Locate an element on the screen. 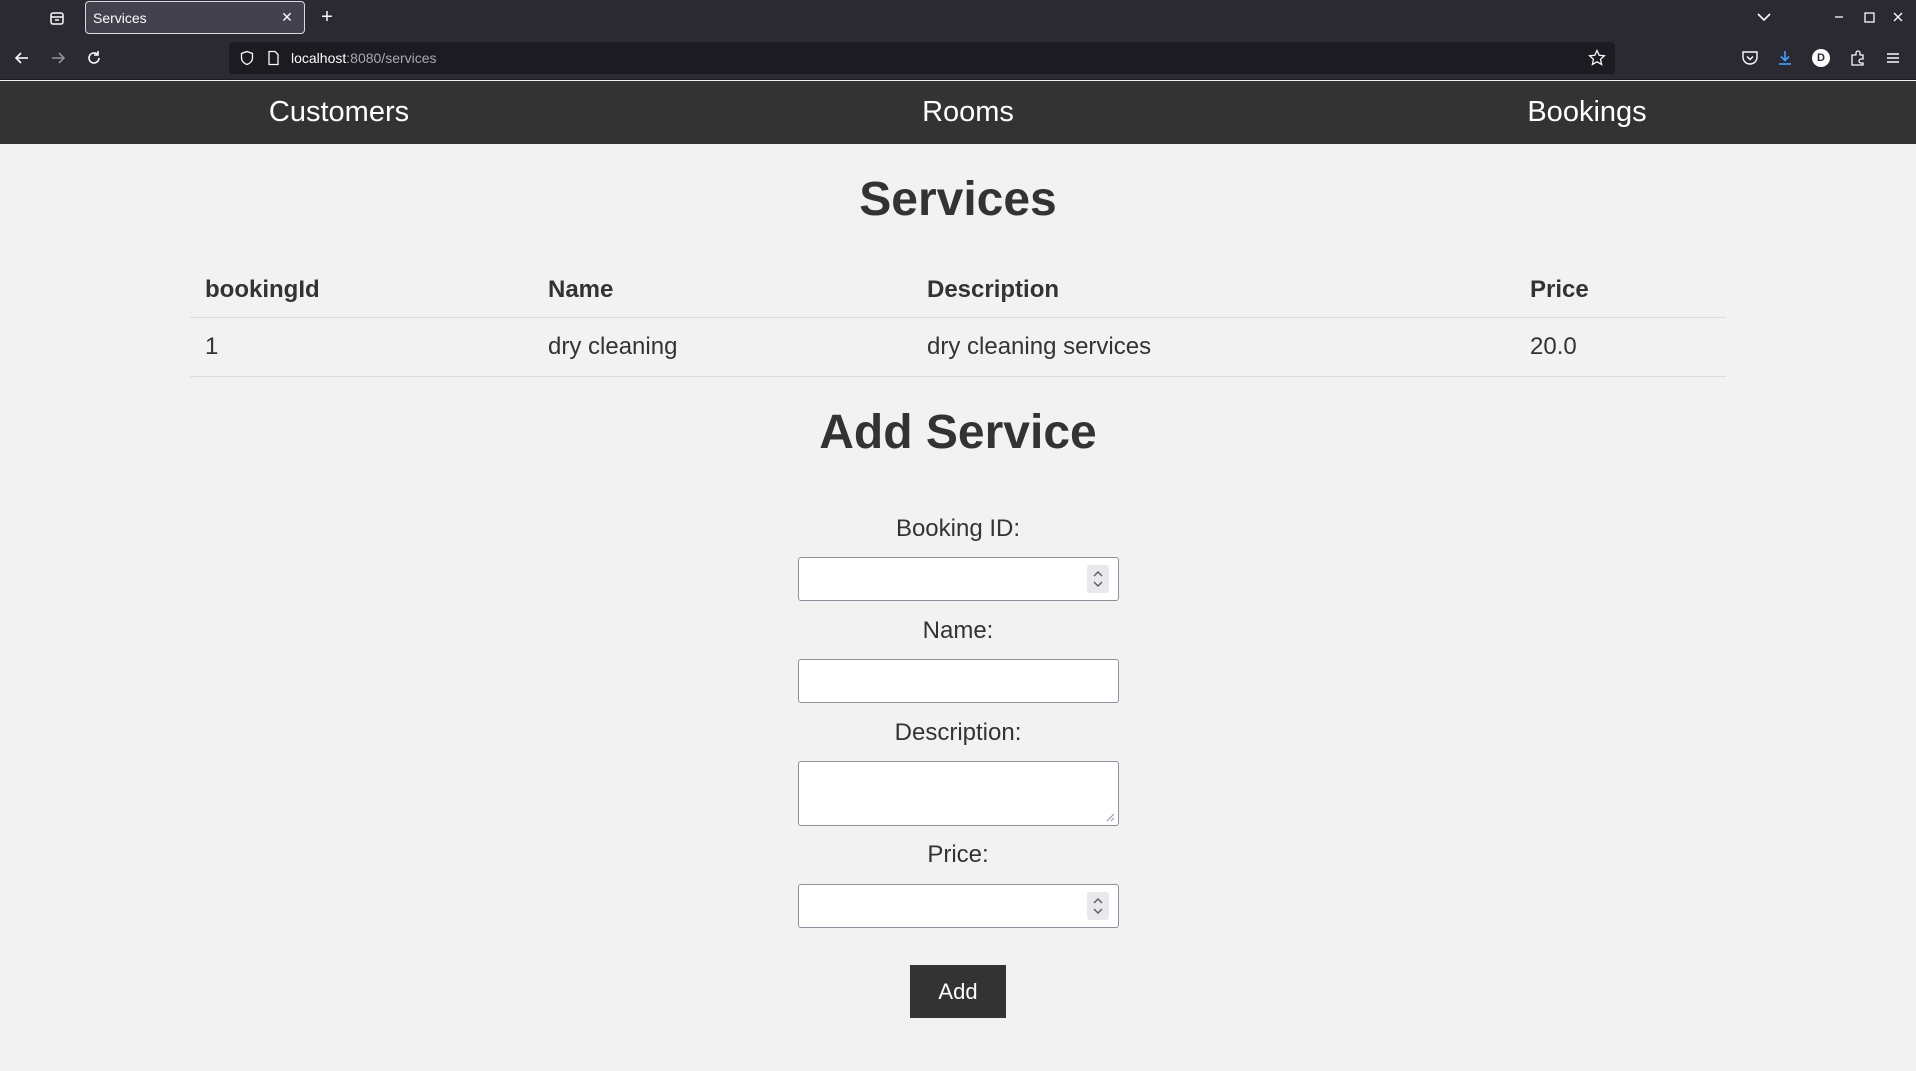  bookmark-star-icon is located at coordinates (1597, 58).